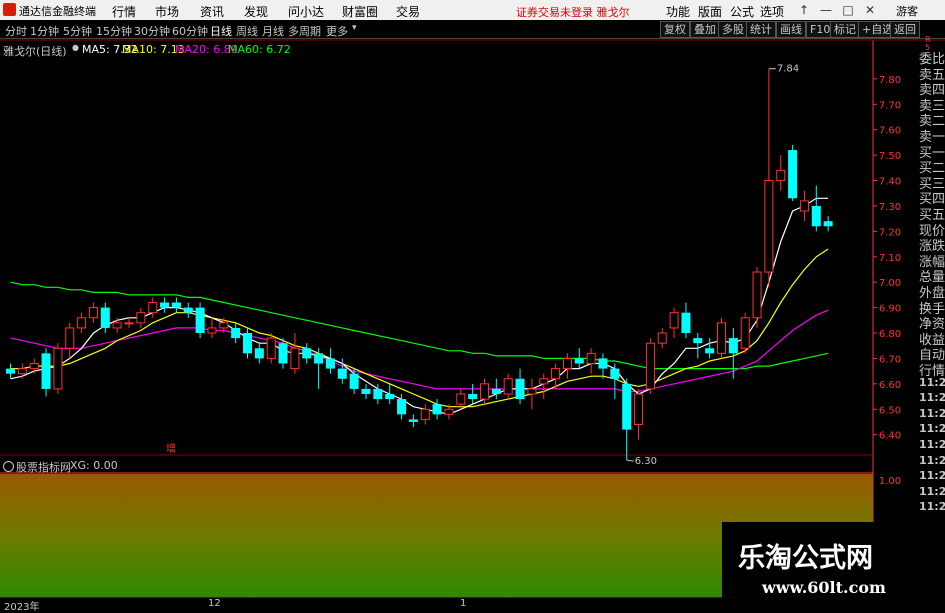 The image size is (945, 613). Describe the element at coordinates (8, 466) in the screenshot. I see `indicator-settings-icon` at that location.